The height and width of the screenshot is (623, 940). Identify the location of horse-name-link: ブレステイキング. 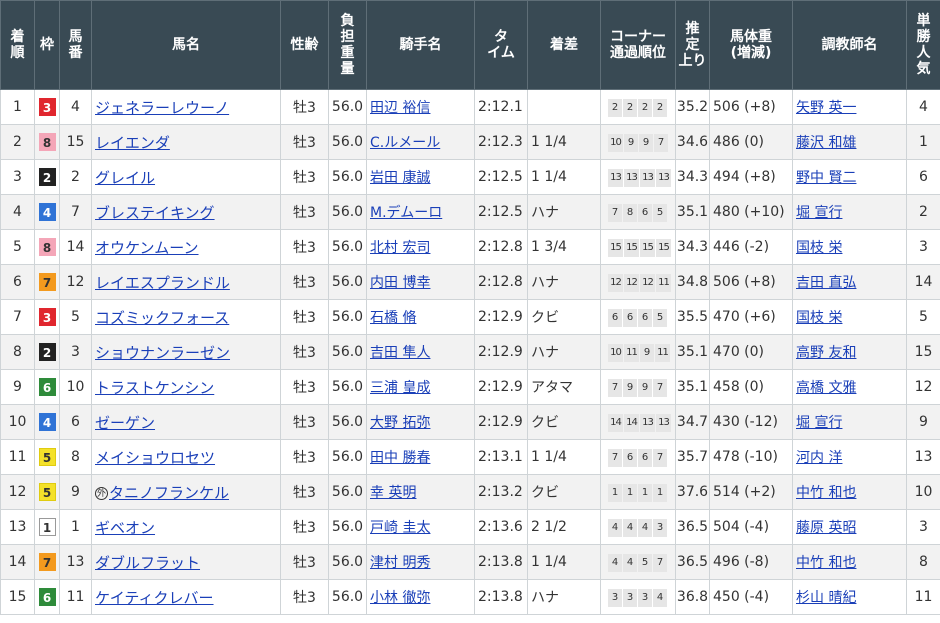
(155, 213).